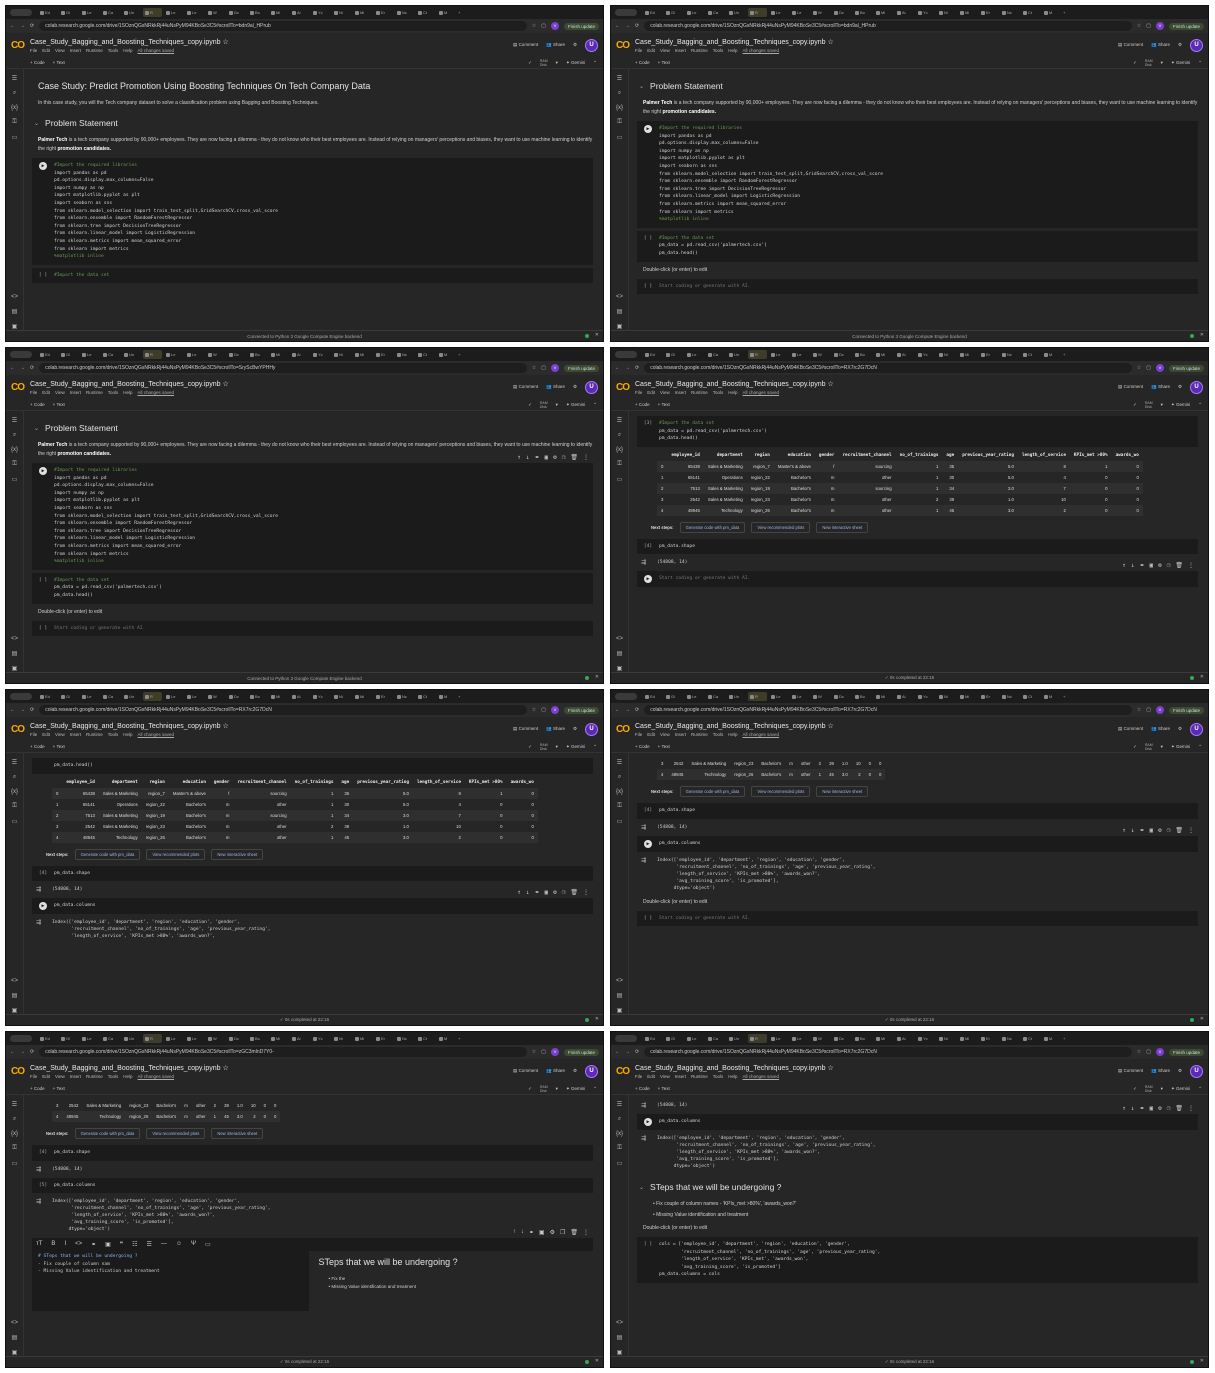  I want to click on finish-update-button: Finish update, so click(1186, 368).